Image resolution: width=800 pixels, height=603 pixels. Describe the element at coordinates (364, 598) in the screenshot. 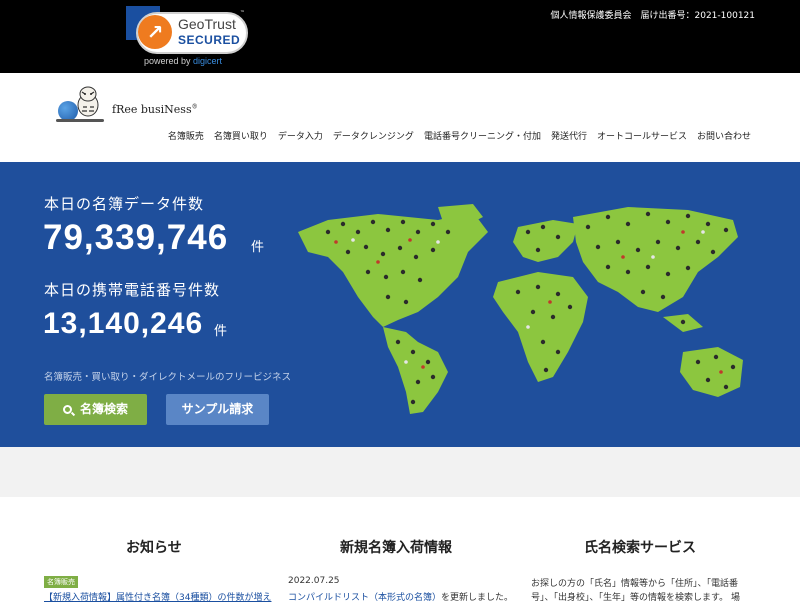

I see `arrival-item-link: コンパイルドリスト（本形式の名簿）` at that location.